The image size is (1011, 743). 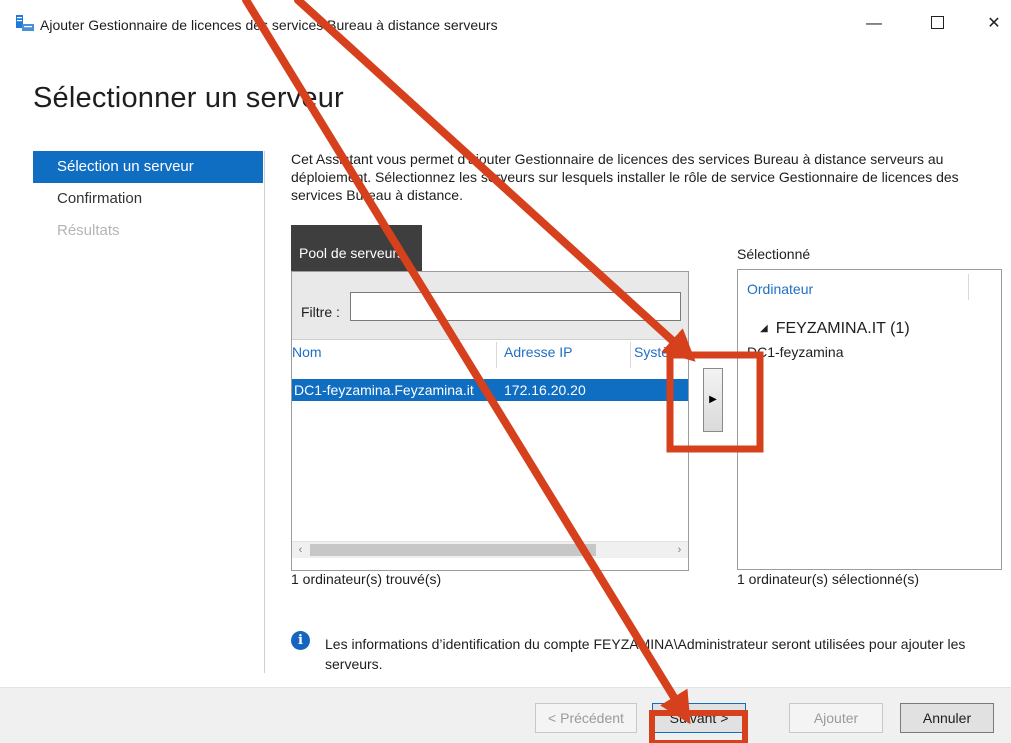 I want to click on selected-group-label: FEYZAMINA.IT (1), so click(x=842, y=328).